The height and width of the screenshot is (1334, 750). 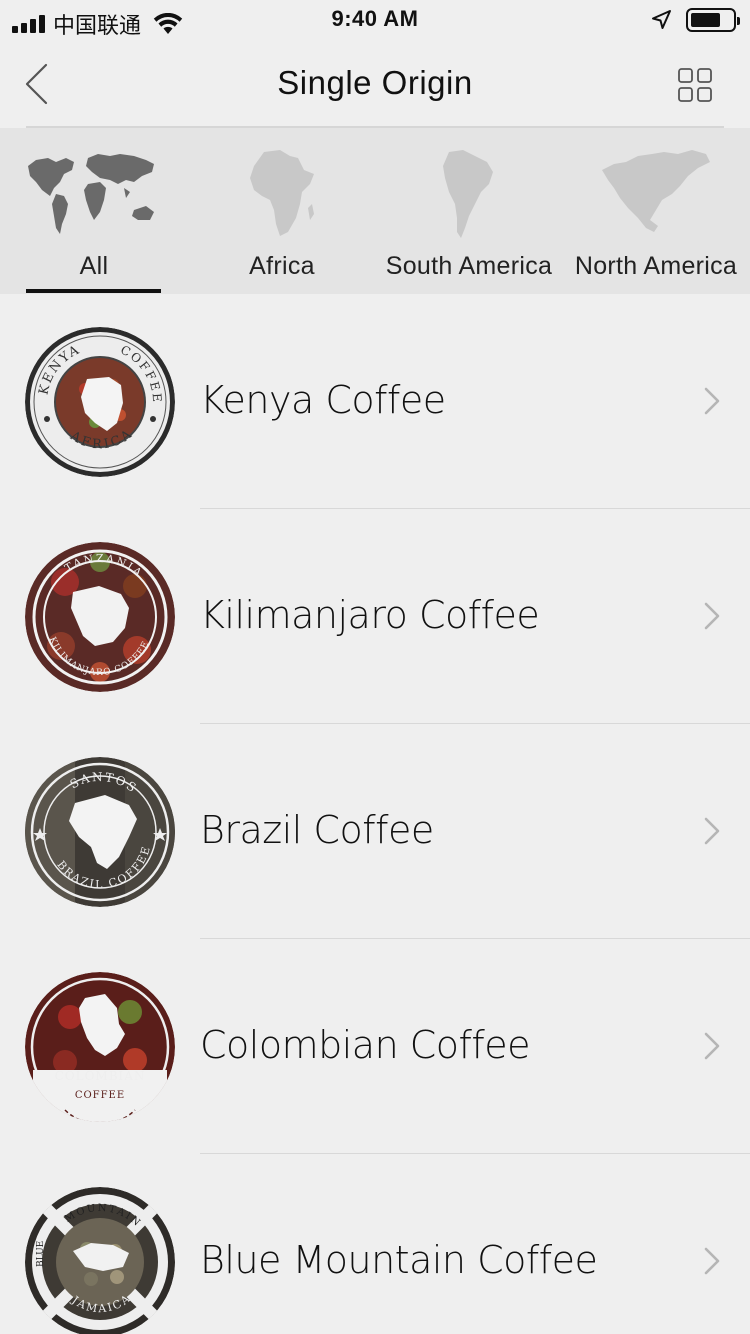 I want to click on blue-mountain-coffee-badge: MOUNTAIN BLUE JAMAICA, so click(x=100, y=1260).